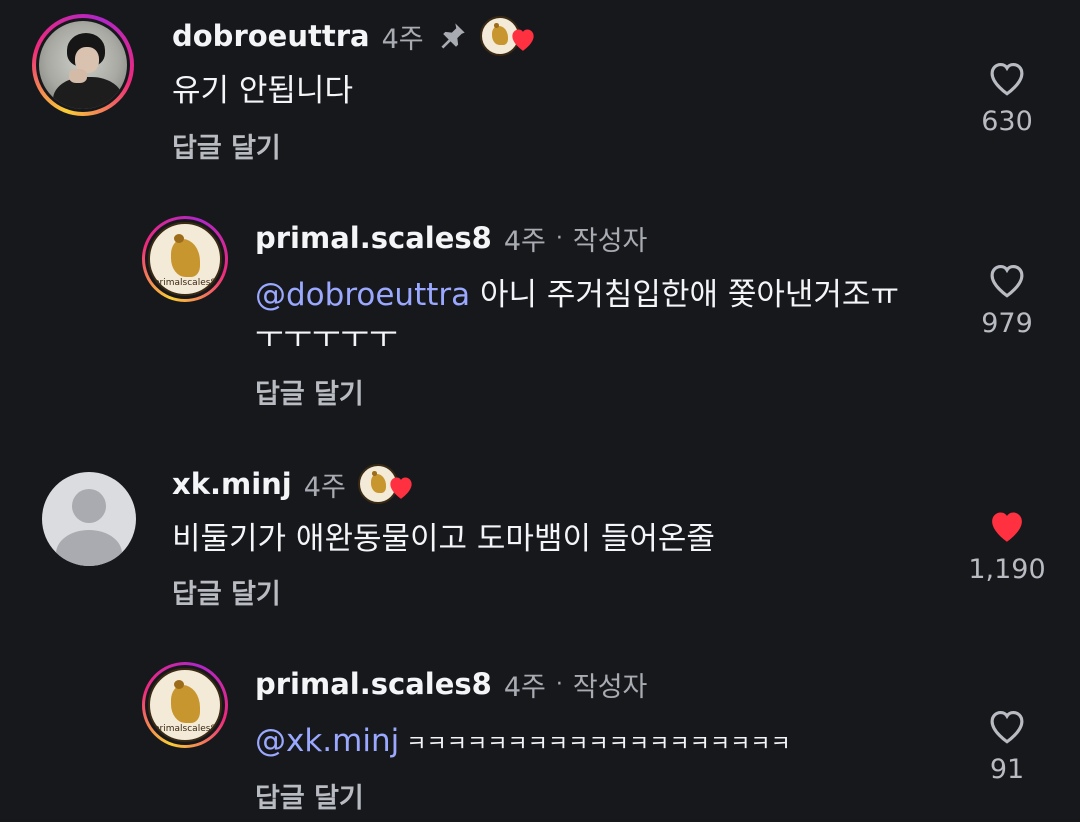 This screenshot has height=822, width=1080. What do you see at coordinates (577, 316) in the screenshot?
I see `comment-text: @dobroeuttra 아니 주거침입한애 쫓아낸거조ㅠ ㅜㅜㅜㅜㅜ` at bounding box center [577, 316].